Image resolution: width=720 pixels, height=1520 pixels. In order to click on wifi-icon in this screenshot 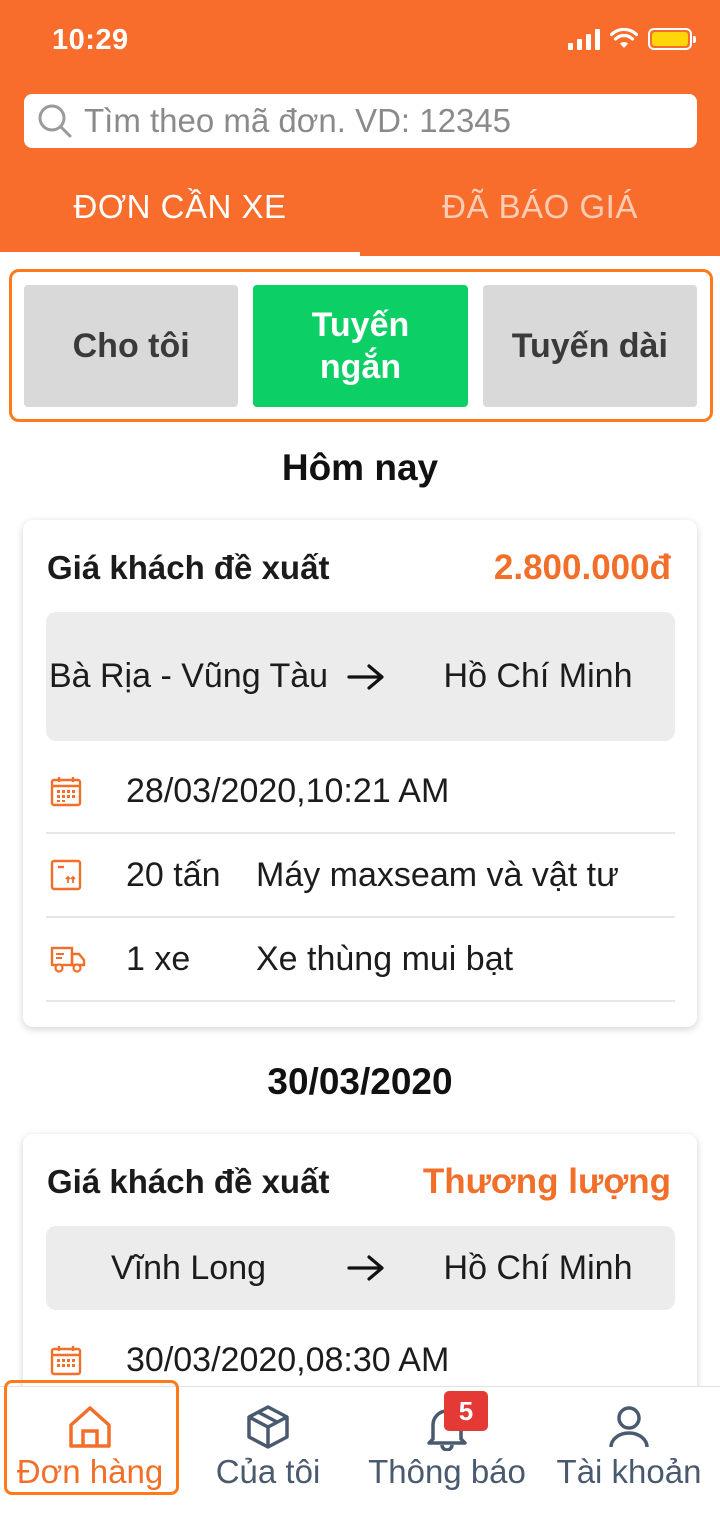, I will do `click(624, 38)`.